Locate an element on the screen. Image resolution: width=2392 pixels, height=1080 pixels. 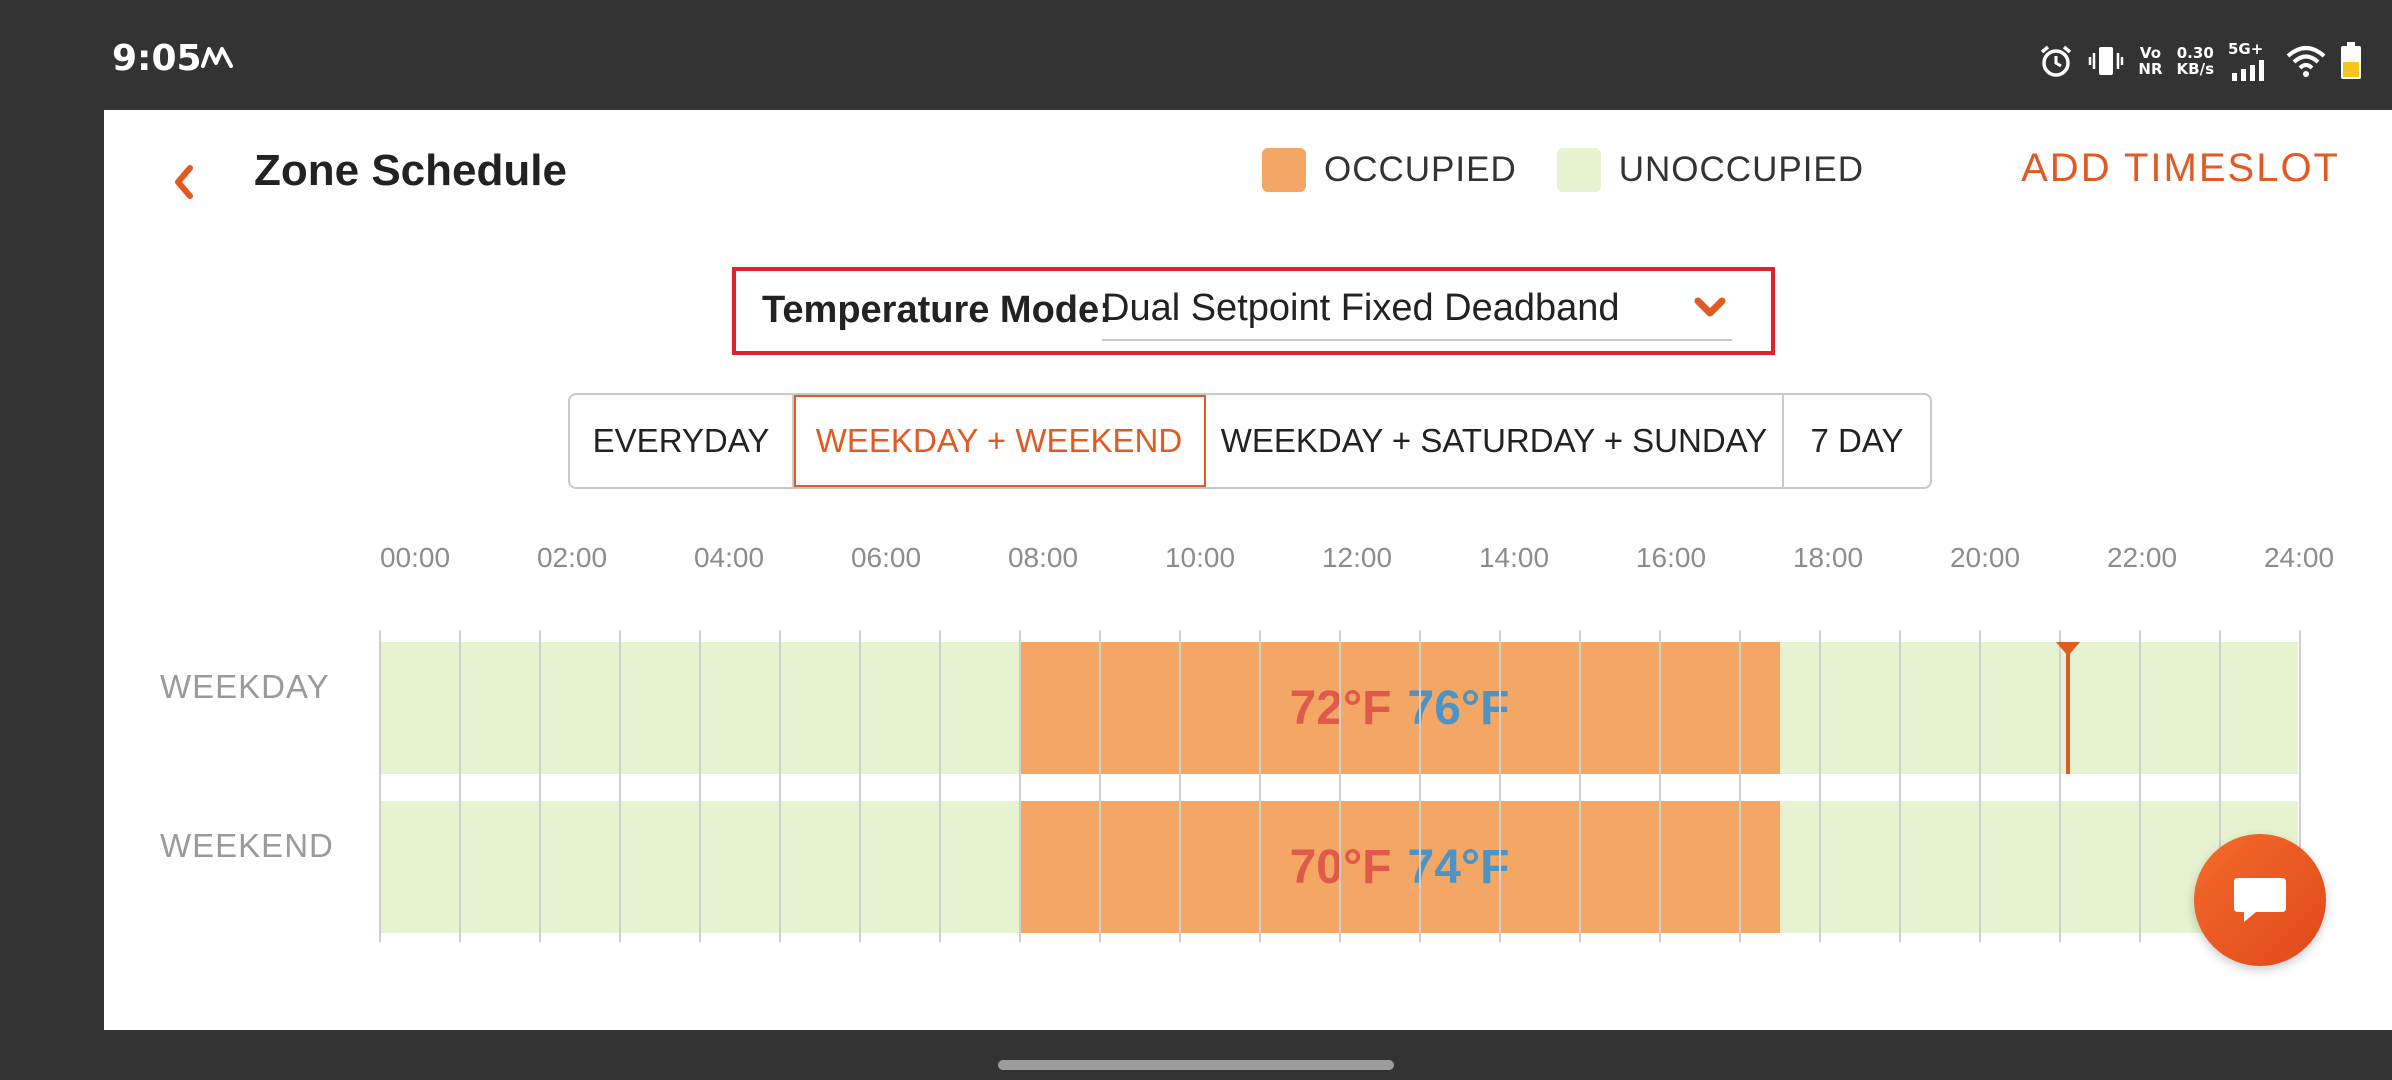
m-logo-icon is located at coordinates (217, 57).